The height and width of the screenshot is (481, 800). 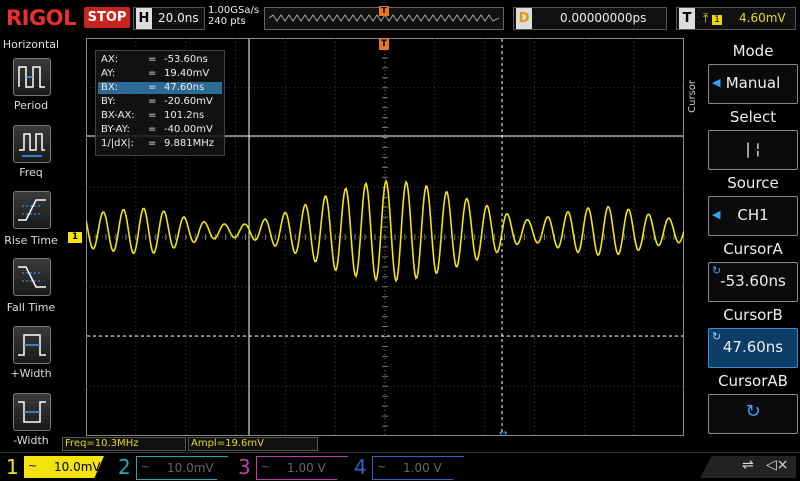 What do you see at coordinates (227, 21) in the screenshot?
I see `memory-depth: 240 pts` at bounding box center [227, 21].